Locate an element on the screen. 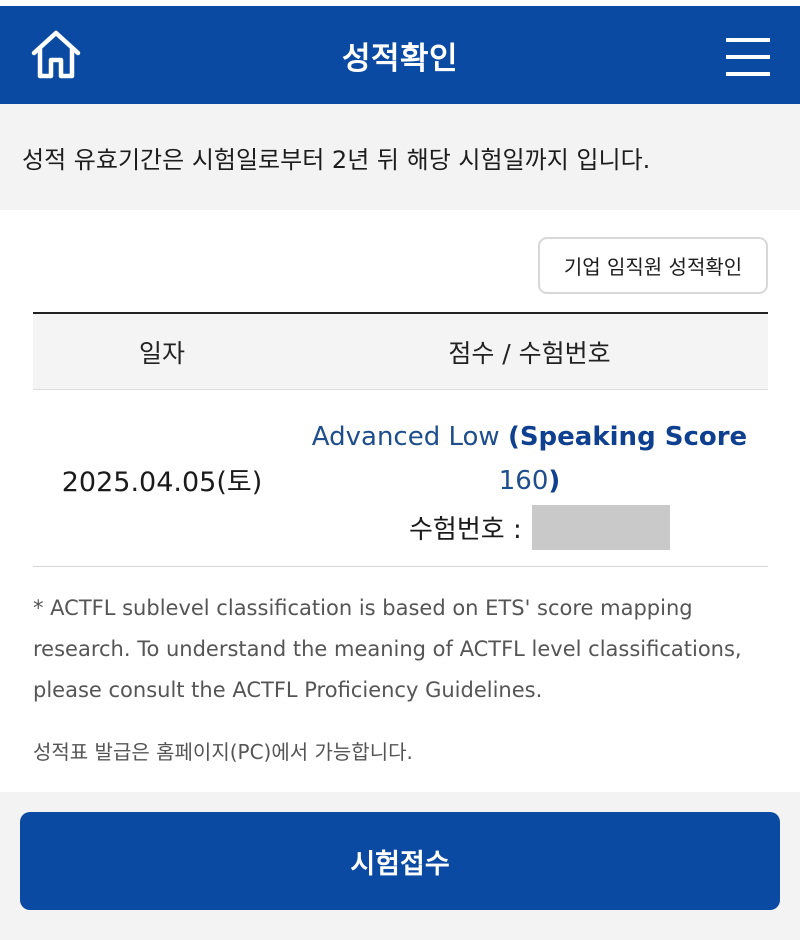 This screenshot has height=940, width=800. score-cell: Advanced Low (Speaking Score 160) is located at coordinates (529, 459).